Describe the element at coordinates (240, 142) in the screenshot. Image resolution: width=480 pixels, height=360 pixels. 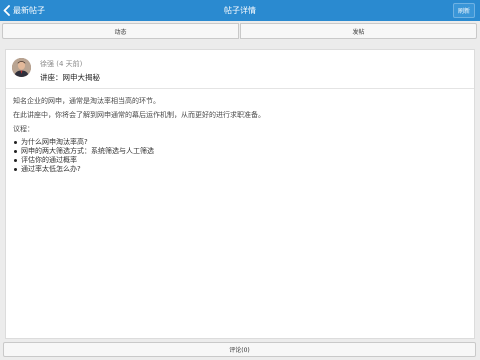
I see `list-item: 为什么网申淘汰率高?` at that location.